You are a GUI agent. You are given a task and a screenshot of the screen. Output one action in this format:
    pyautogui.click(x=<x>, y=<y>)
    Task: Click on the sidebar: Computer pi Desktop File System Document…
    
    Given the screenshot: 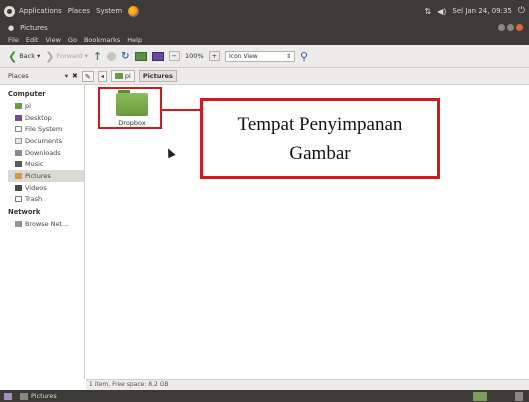 What is the action you would take?
    pyautogui.click(x=42, y=232)
    